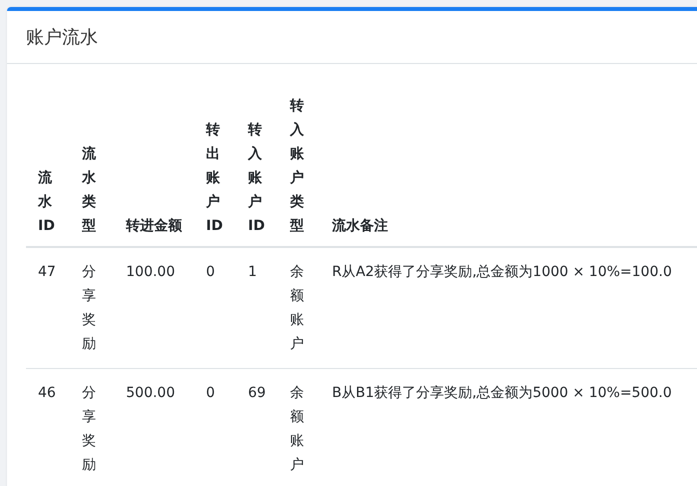 The width and height of the screenshot is (697, 486). Describe the element at coordinates (257, 393) in the screenshot. I see `table-cell: 69` at that location.